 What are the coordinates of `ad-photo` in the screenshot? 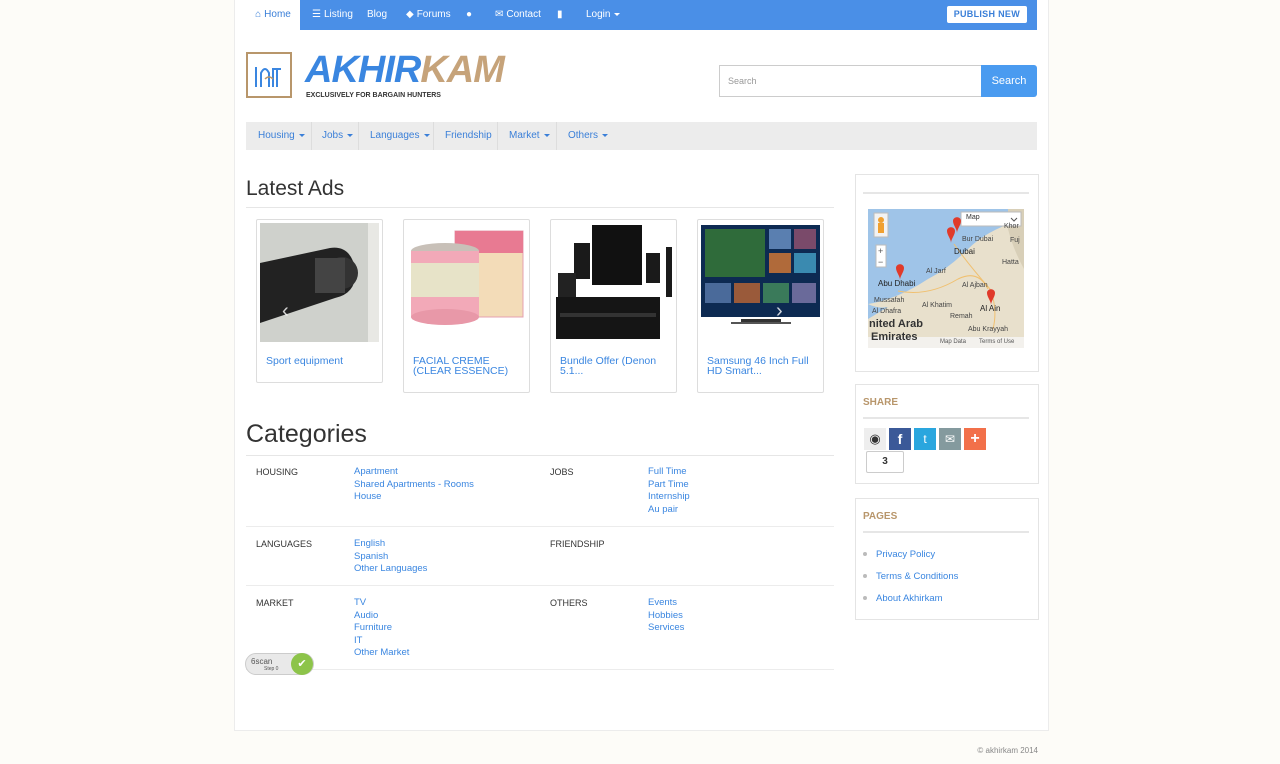 It's located at (319, 282).